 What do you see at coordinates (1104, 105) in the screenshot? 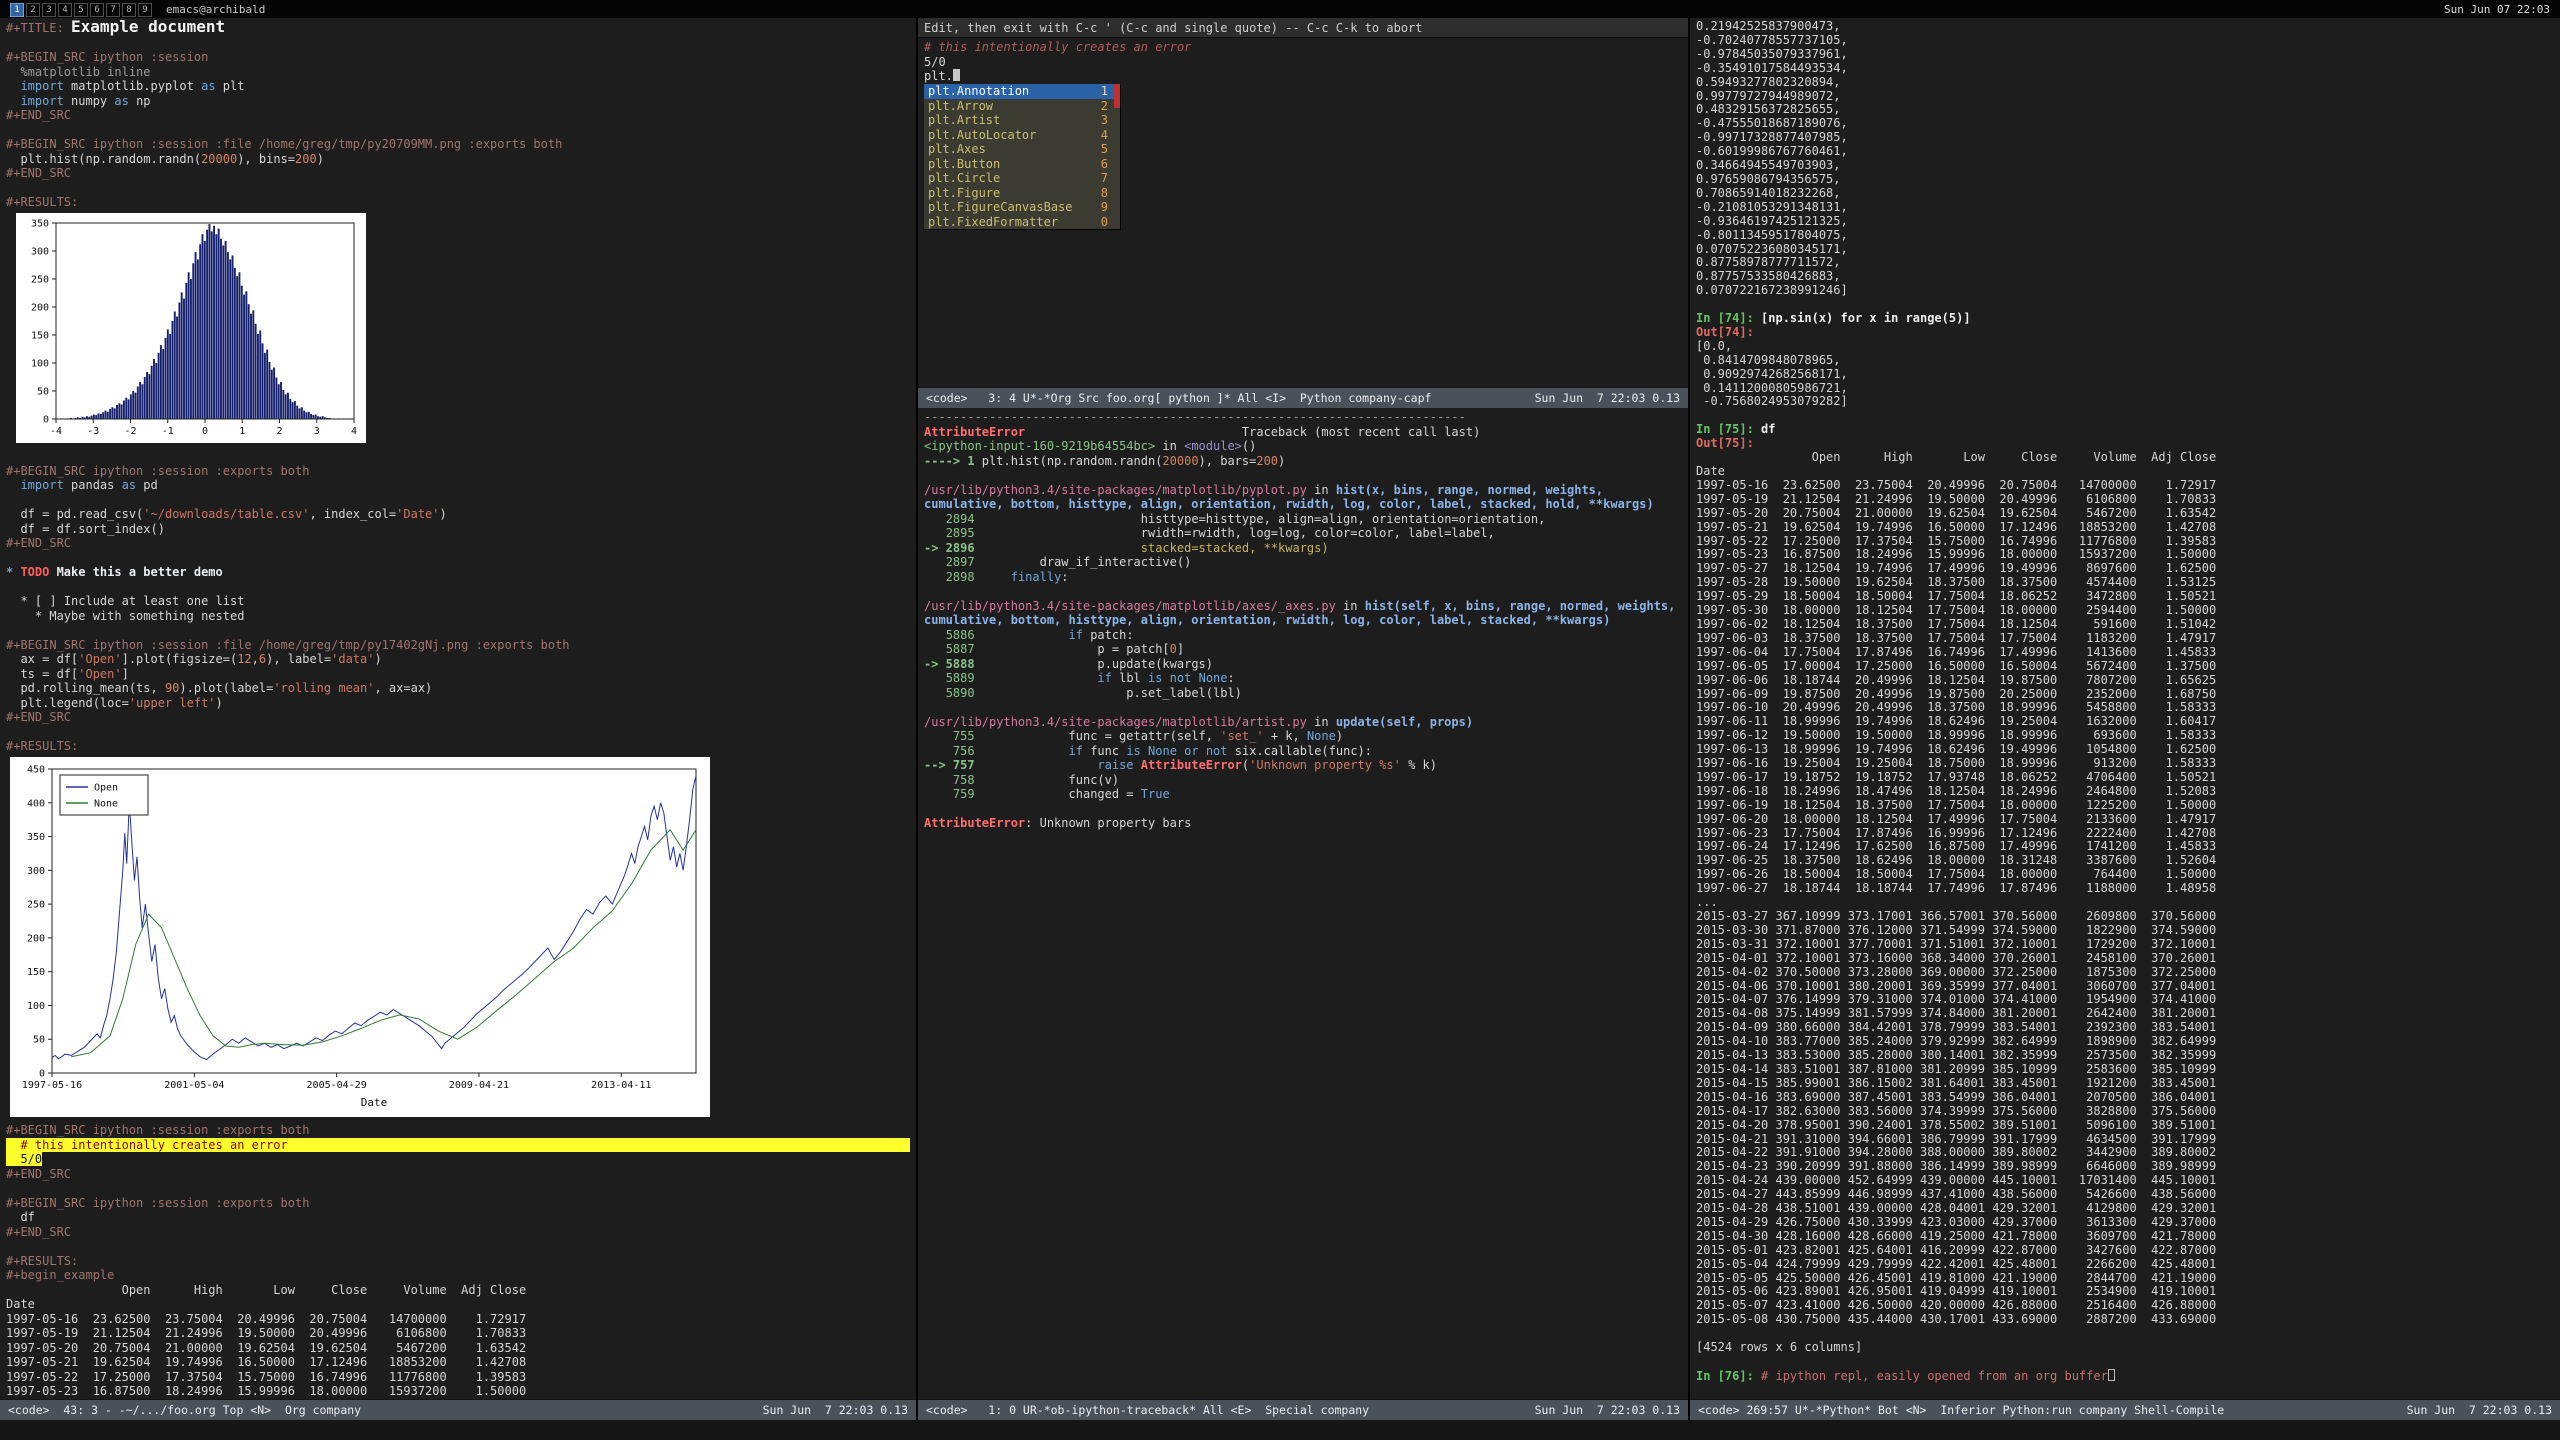
I see `completion-key: 2` at bounding box center [1104, 105].